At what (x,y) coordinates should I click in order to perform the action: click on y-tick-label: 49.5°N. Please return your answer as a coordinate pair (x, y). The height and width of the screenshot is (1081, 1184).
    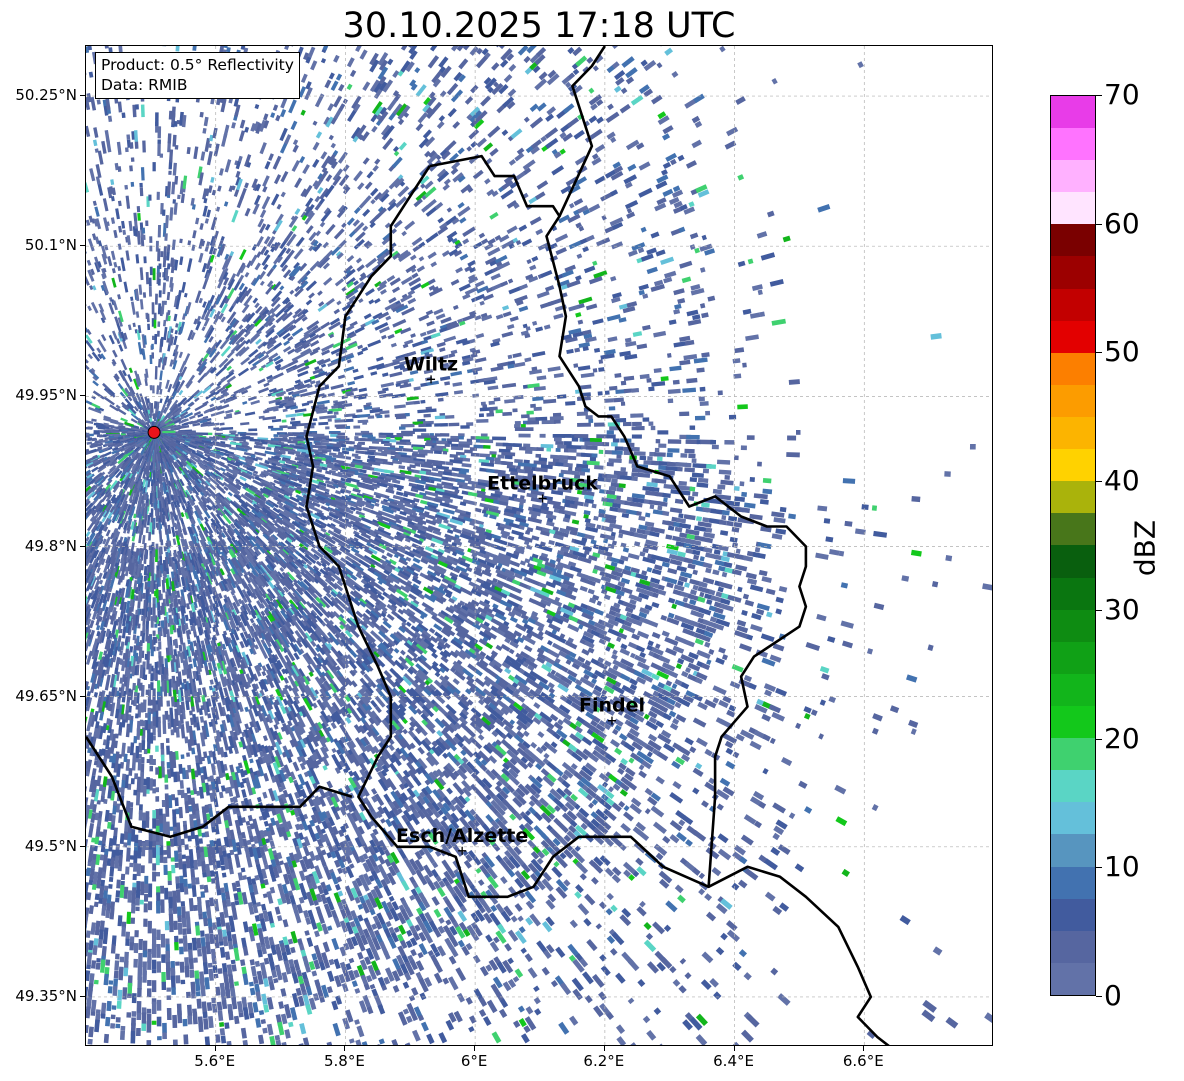
    Looking at the image, I should click on (50, 845).